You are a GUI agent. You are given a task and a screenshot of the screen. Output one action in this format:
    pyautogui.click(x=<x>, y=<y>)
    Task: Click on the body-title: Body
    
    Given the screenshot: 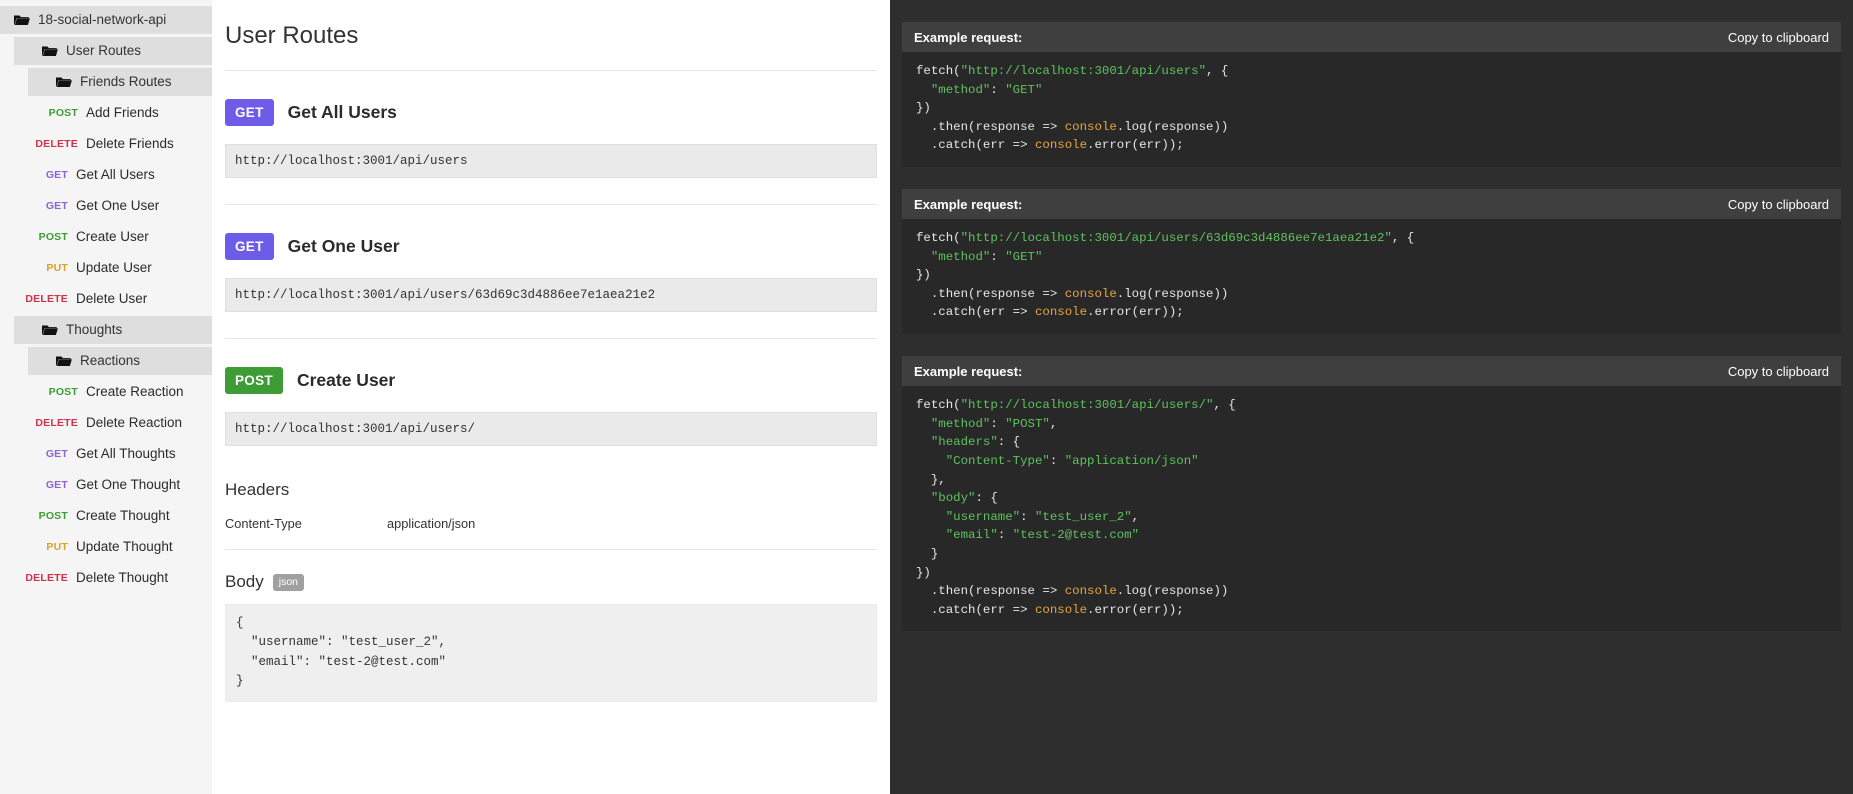 What is the action you would take?
    pyautogui.click(x=244, y=581)
    